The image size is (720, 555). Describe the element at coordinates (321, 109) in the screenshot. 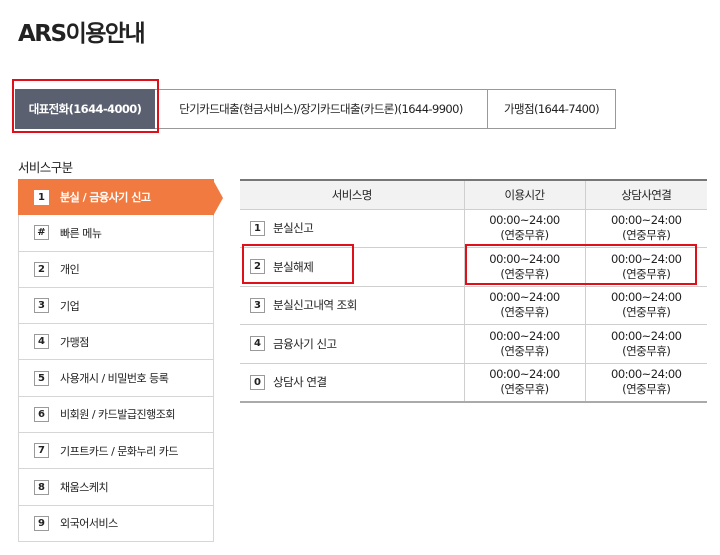

I see `tab-card-loan: 단기카드대출(현금서비스)/장기카드대출(카드론)(1644-9900)` at that location.